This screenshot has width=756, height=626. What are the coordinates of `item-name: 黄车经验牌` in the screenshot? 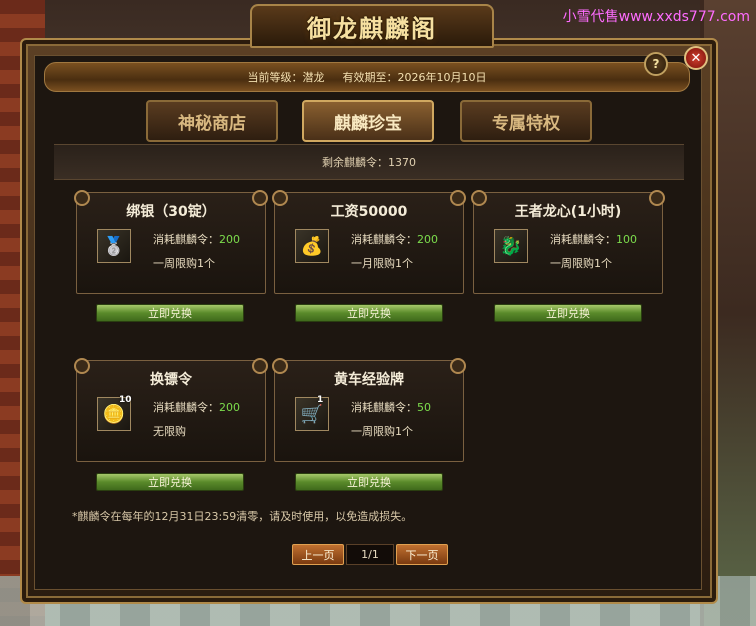 It's located at (369, 380).